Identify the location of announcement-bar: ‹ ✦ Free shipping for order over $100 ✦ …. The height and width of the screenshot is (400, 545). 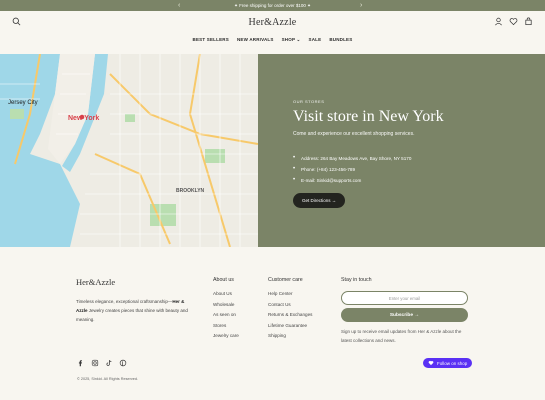
(272, 5).